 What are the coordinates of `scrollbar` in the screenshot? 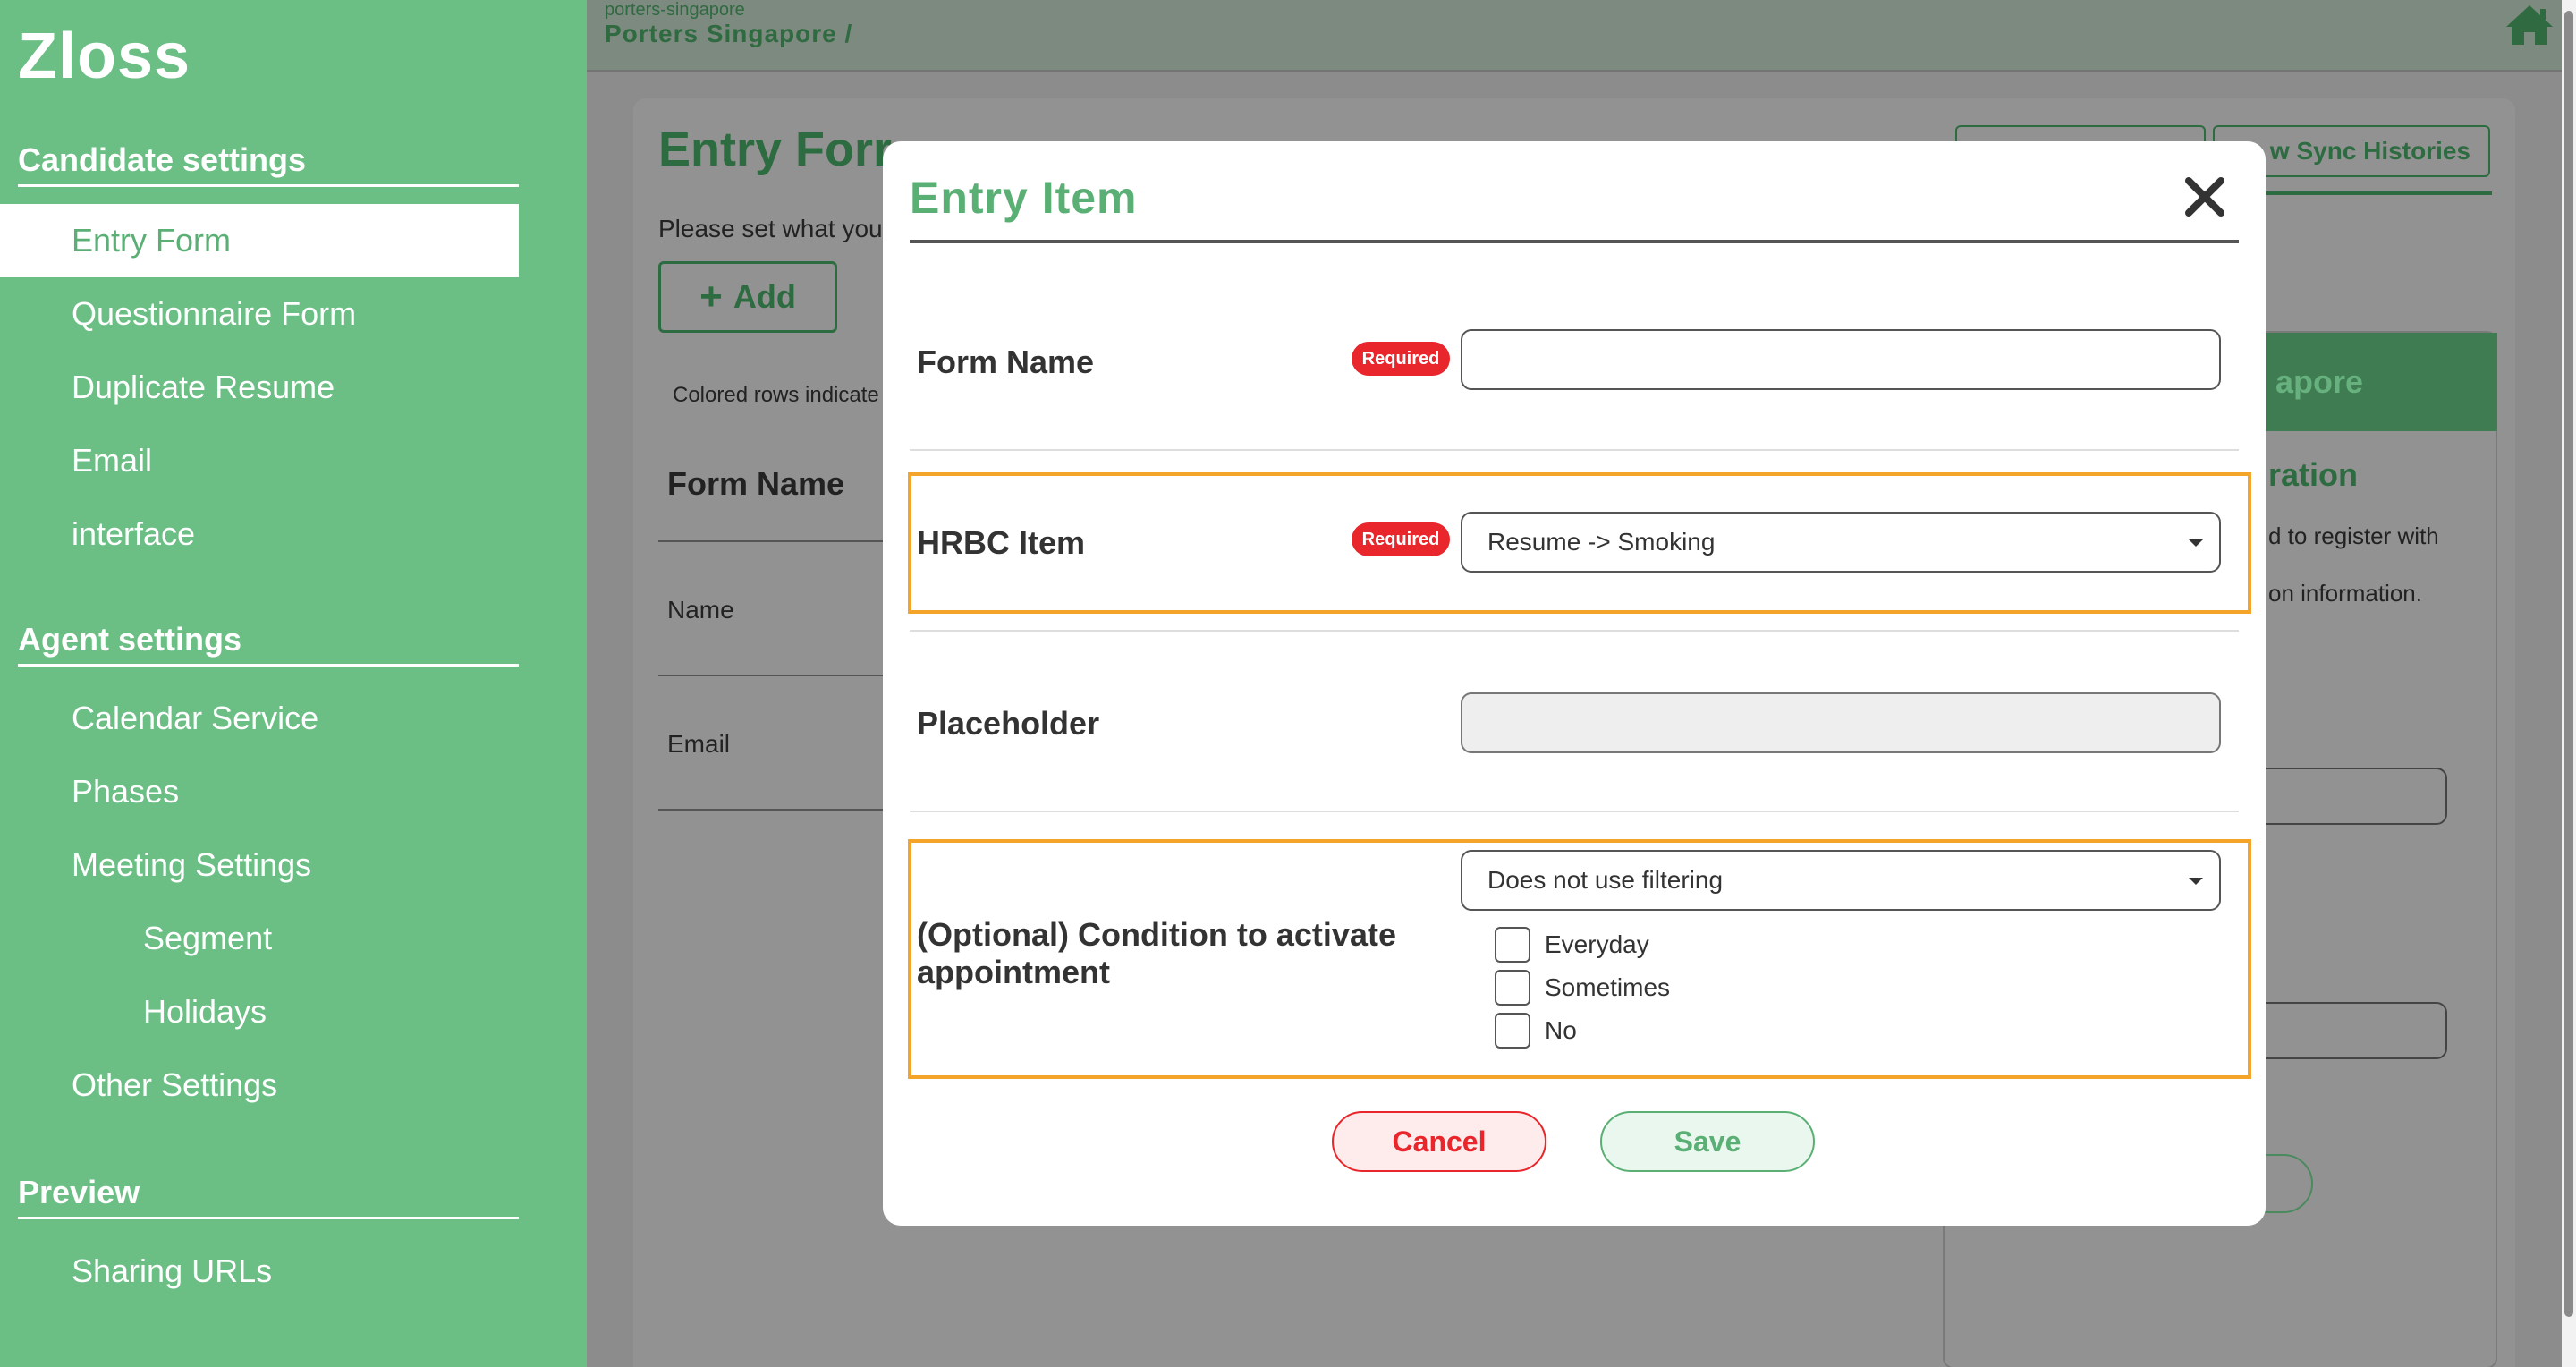 It's located at (2569, 683).